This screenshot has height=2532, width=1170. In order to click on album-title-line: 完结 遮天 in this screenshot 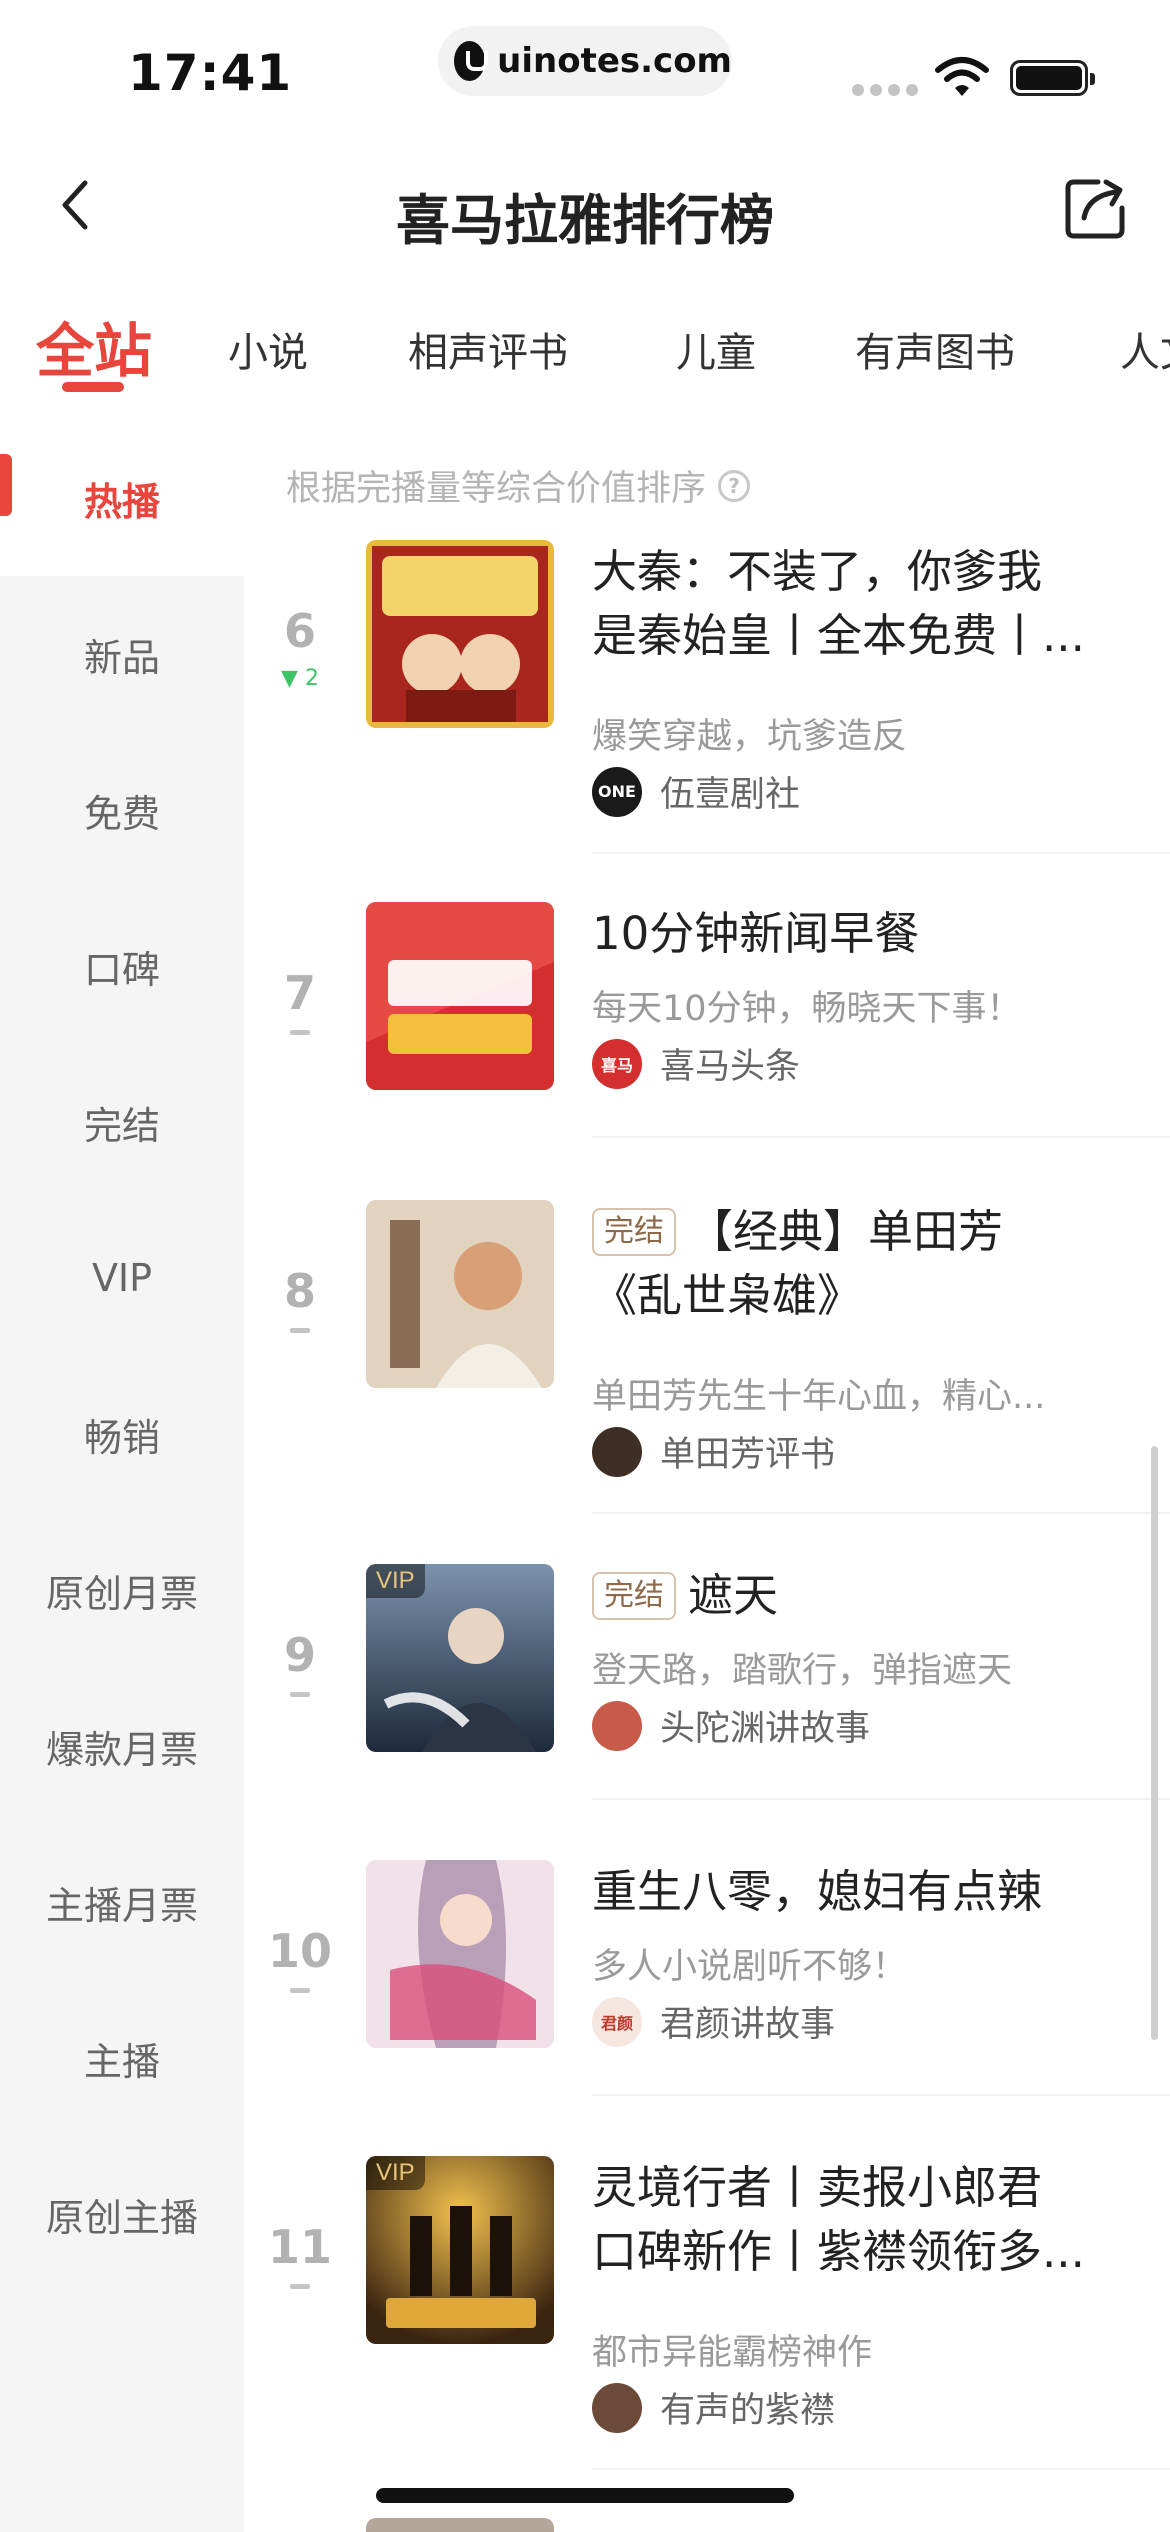, I will do `click(862, 1596)`.